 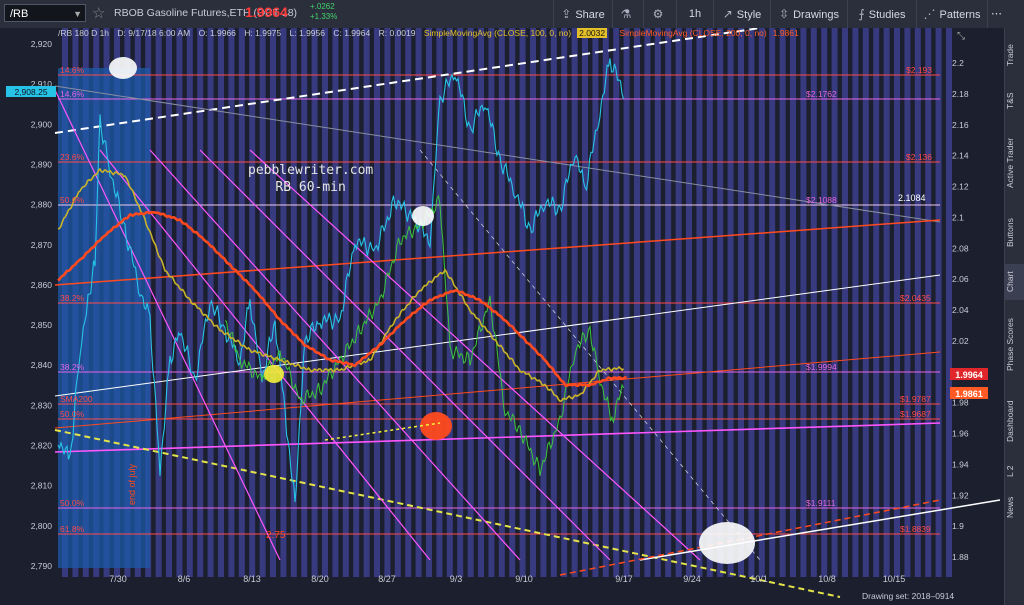 I want to click on share-label: Share, so click(x=590, y=15).